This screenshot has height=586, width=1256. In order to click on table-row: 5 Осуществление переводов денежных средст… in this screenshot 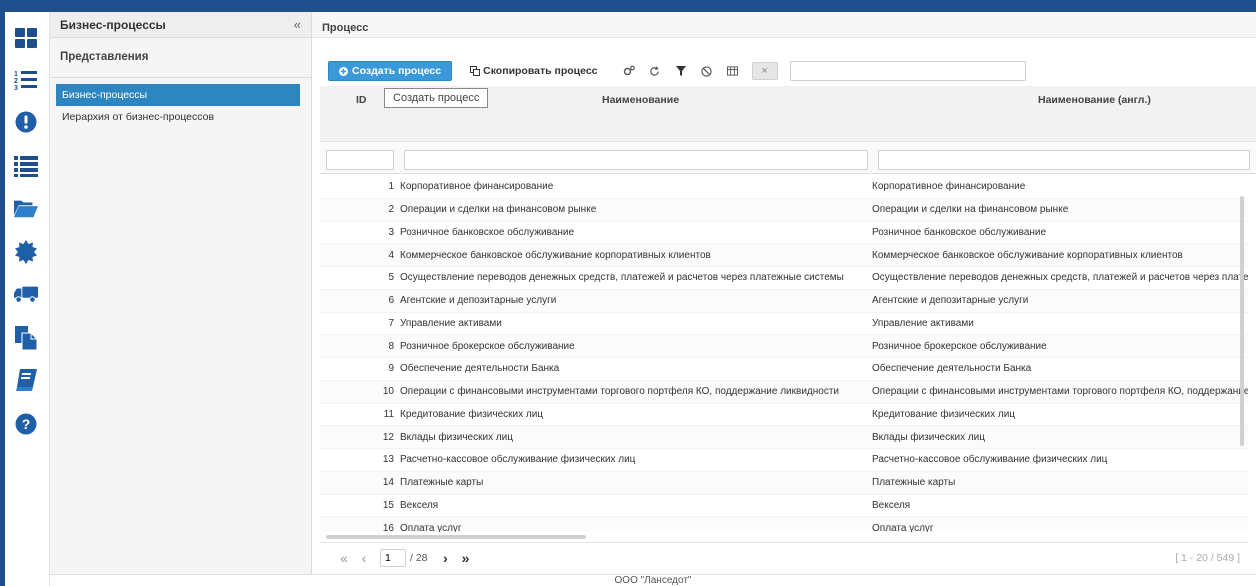, I will do `click(784, 278)`.